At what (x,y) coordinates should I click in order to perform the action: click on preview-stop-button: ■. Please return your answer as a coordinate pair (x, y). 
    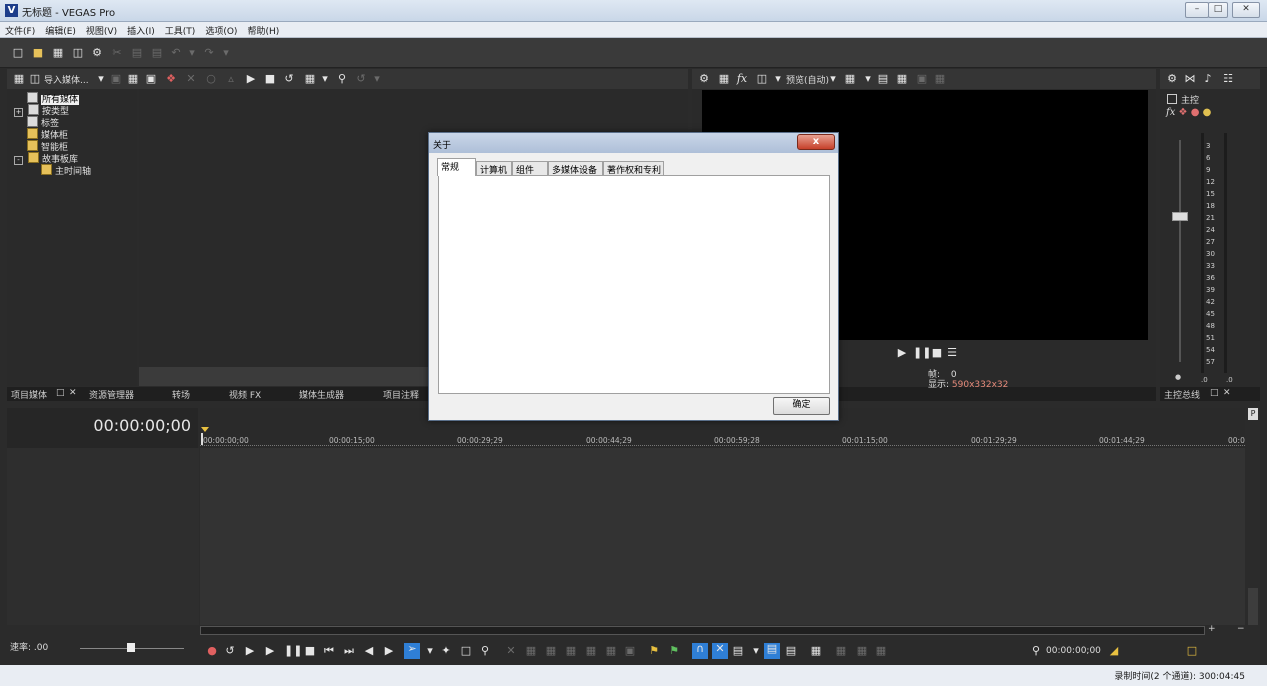
    Looking at the image, I should click on (937, 353).